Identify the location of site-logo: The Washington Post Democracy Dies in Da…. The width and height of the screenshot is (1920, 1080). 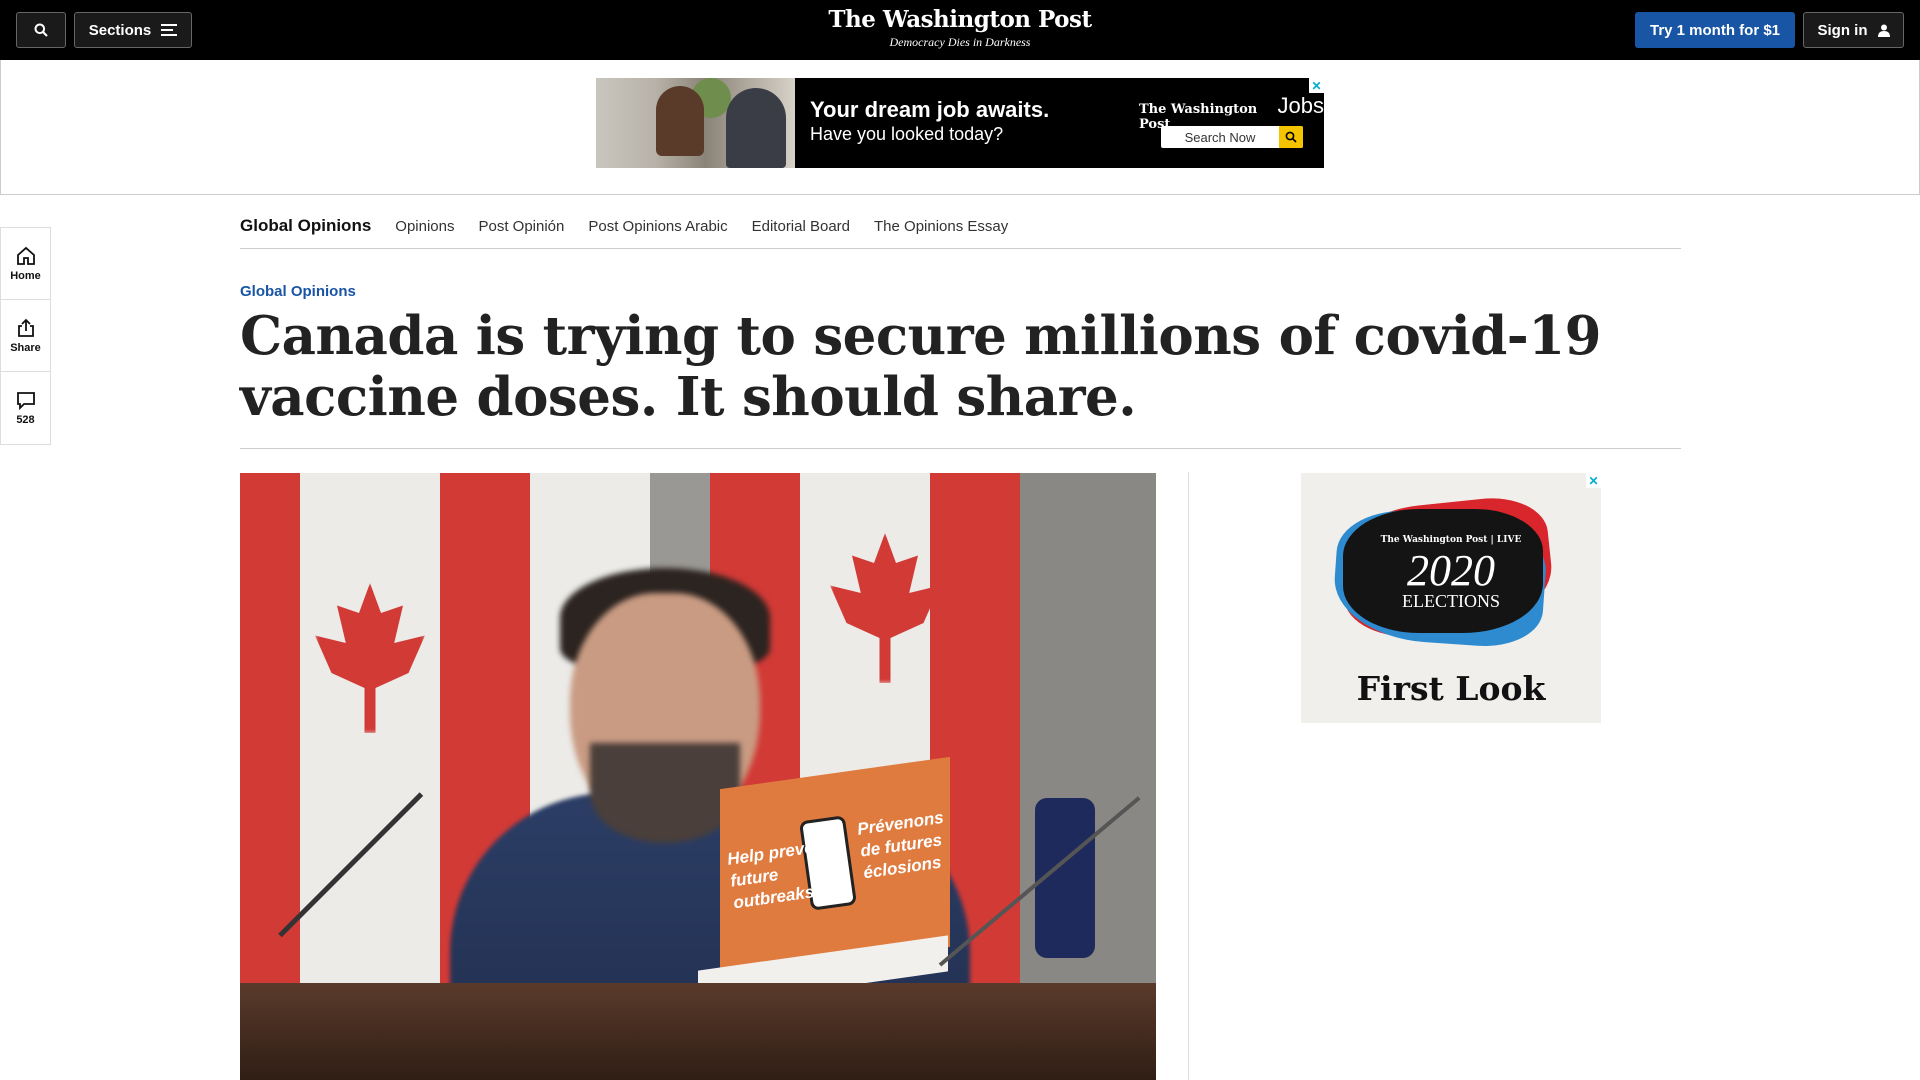
(960, 28).